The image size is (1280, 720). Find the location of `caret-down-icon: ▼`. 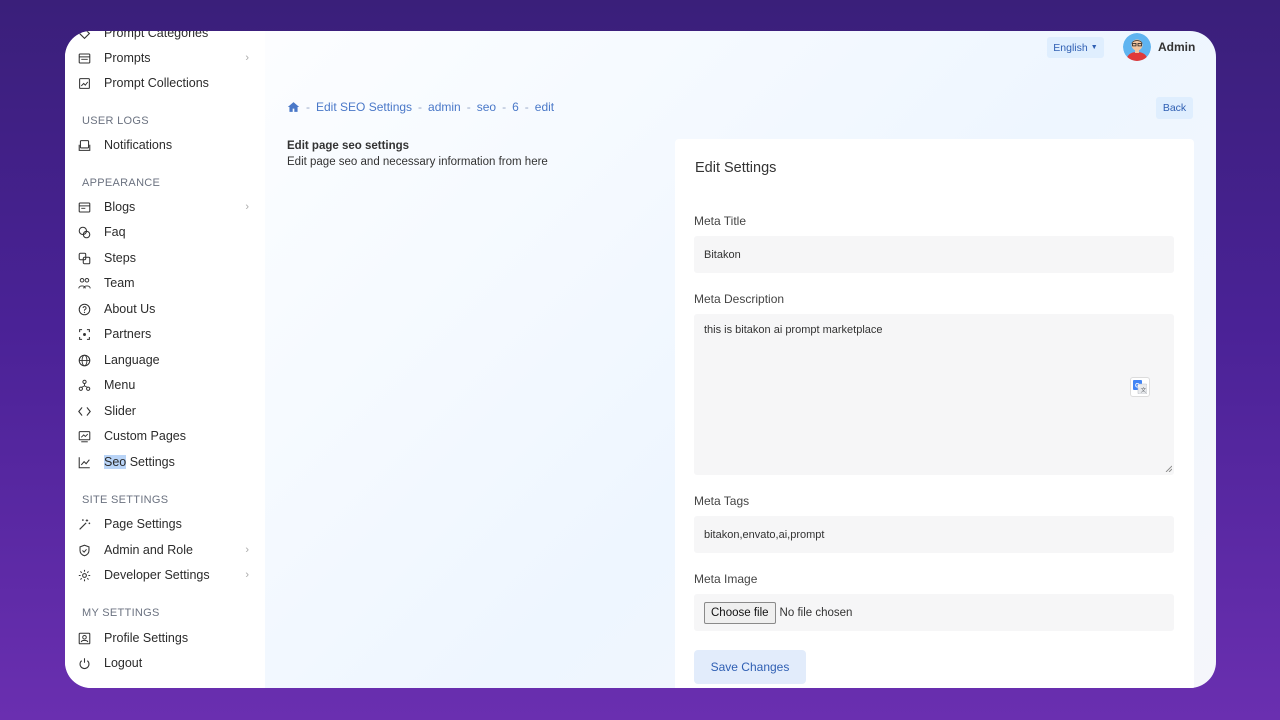

caret-down-icon: ▼ is located at coordinates (1094, 47).